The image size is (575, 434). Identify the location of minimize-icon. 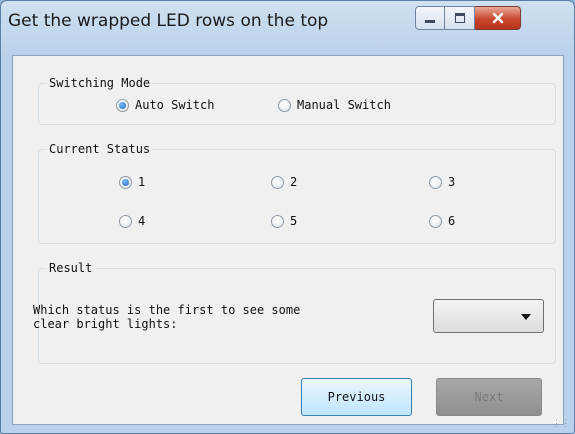
(430, 21).